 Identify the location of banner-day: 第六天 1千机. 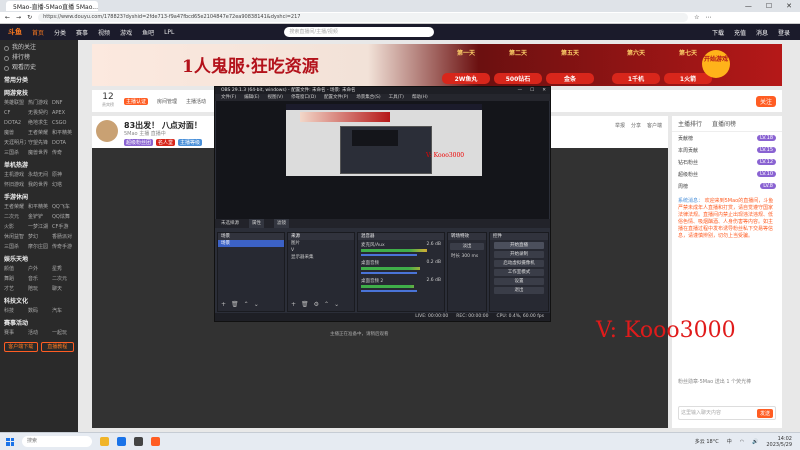
(636, 66).